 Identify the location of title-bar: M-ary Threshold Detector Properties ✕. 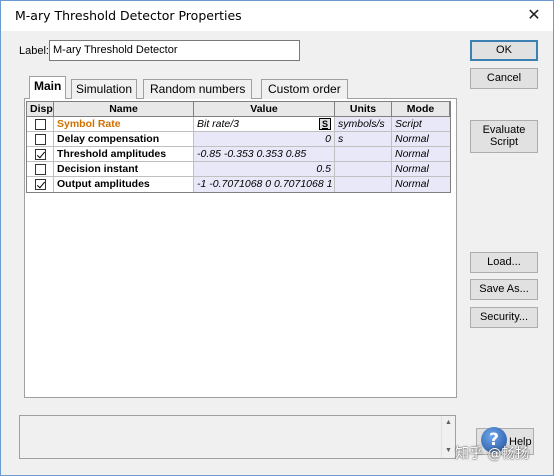
(277, 16).